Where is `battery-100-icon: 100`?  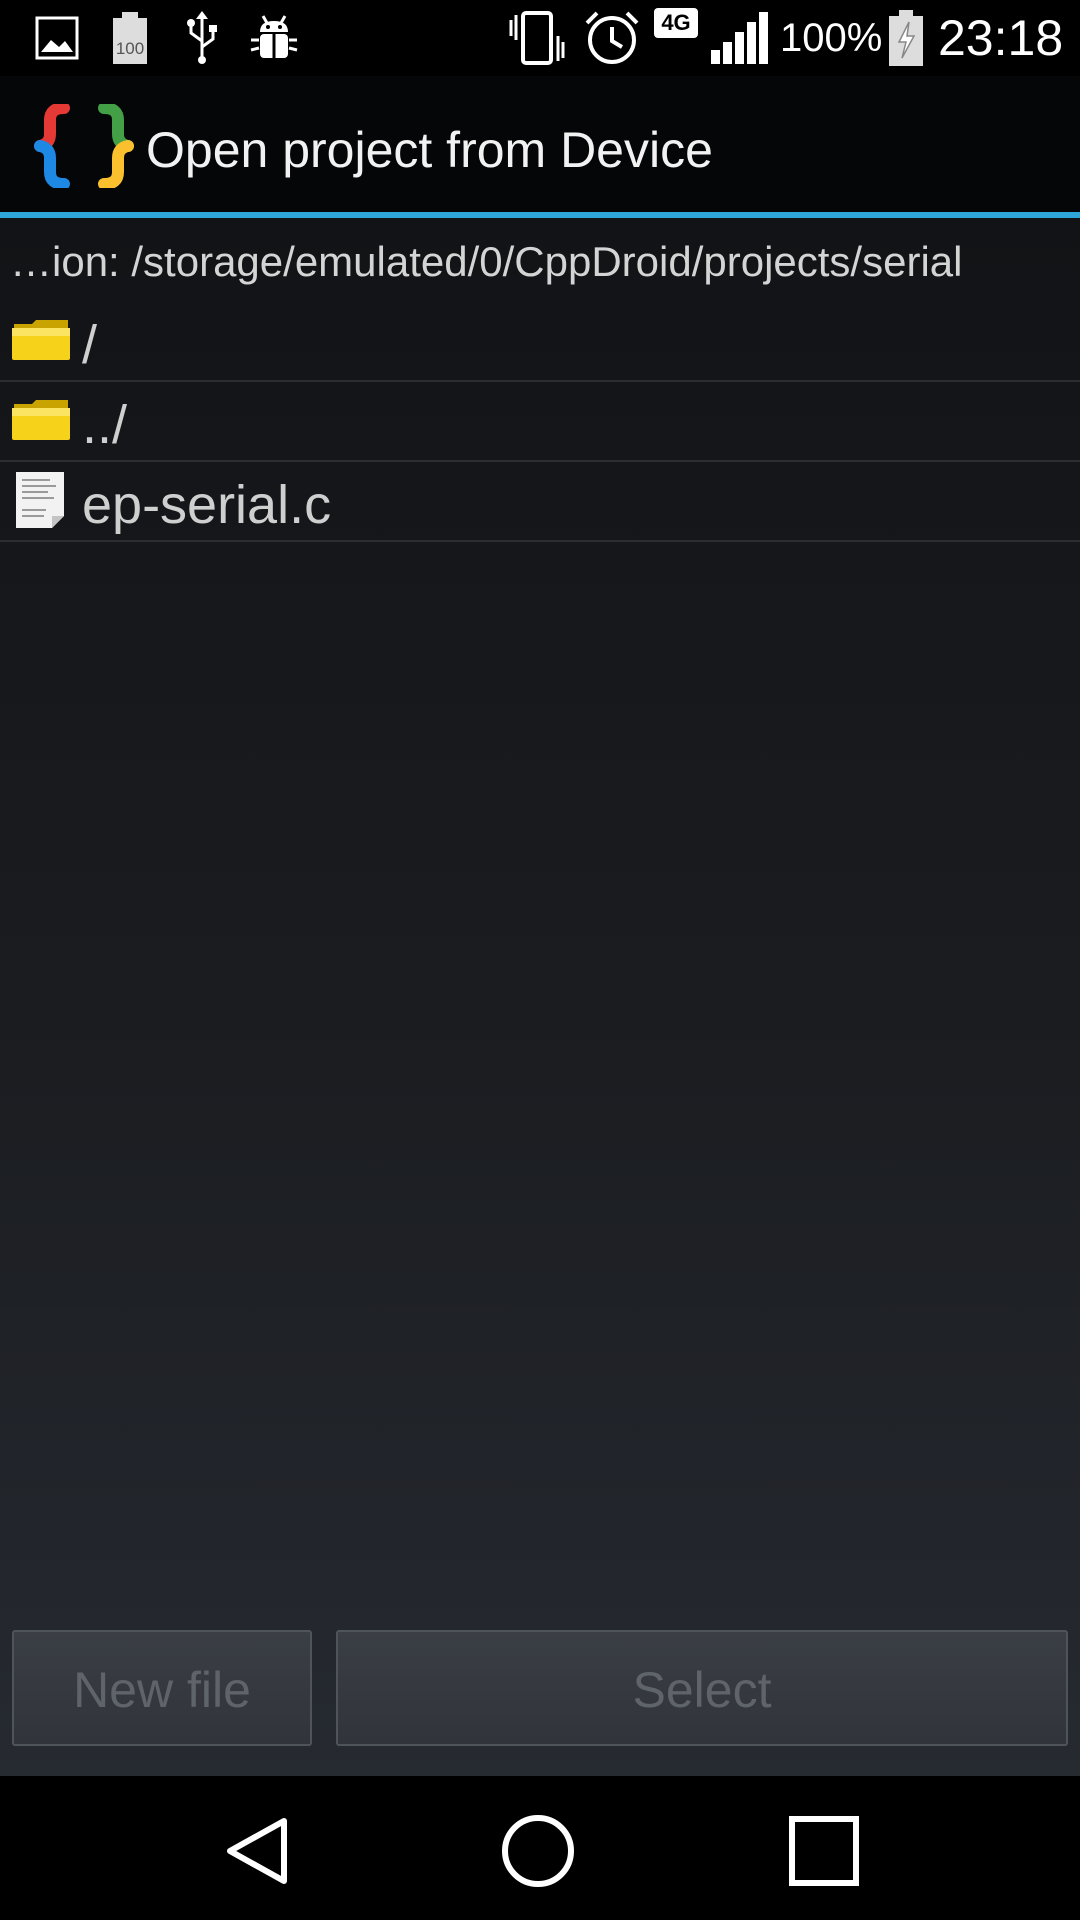
battery-100-icon: 100 is located at coordinates (130, 38).